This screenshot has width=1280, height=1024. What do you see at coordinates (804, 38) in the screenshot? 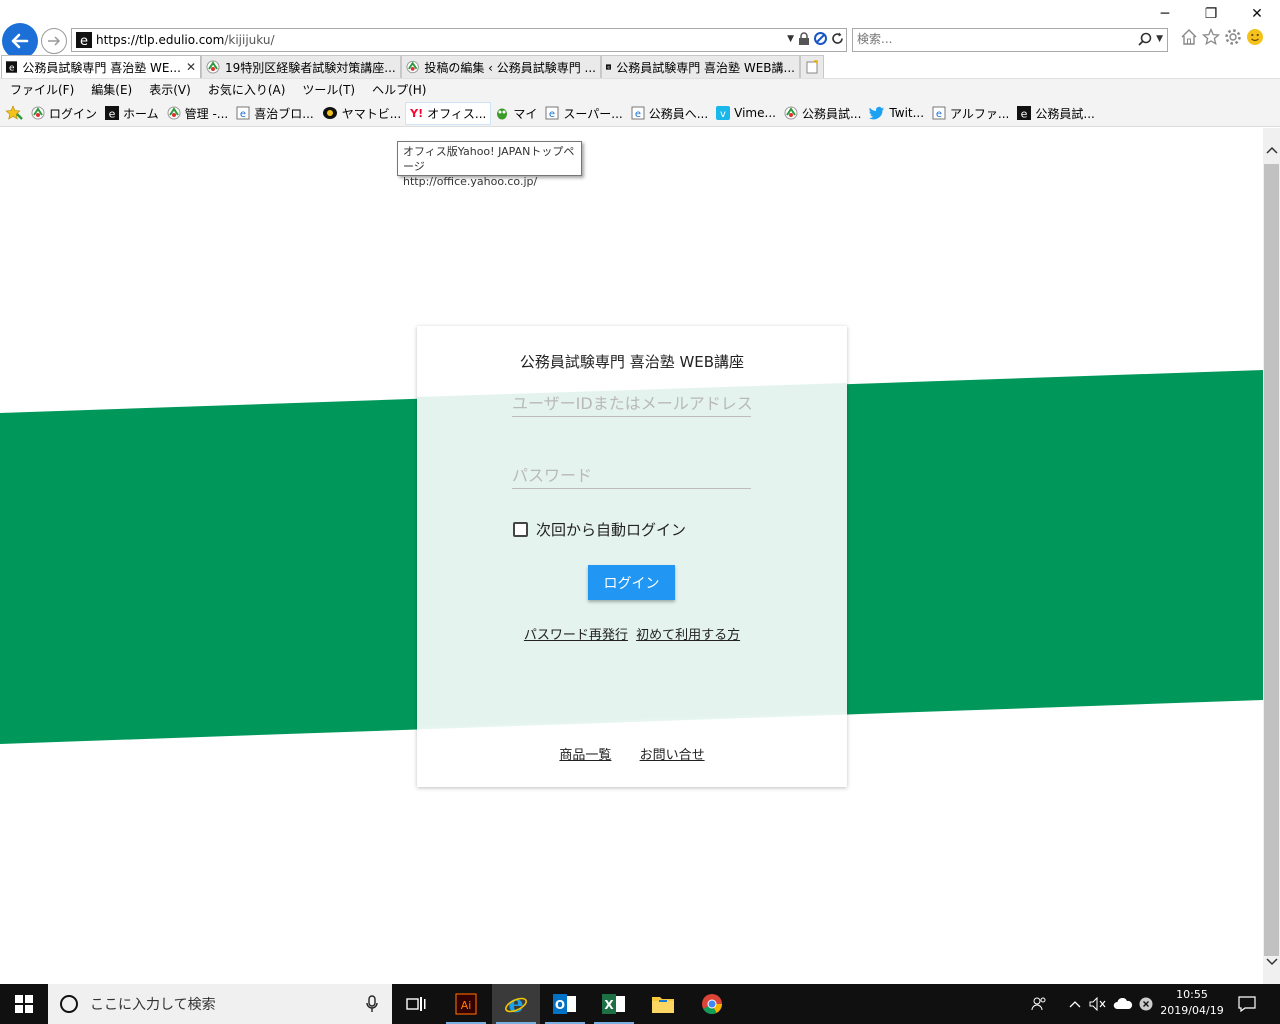
I see `lock-icon` at bounding box center [804, 38].